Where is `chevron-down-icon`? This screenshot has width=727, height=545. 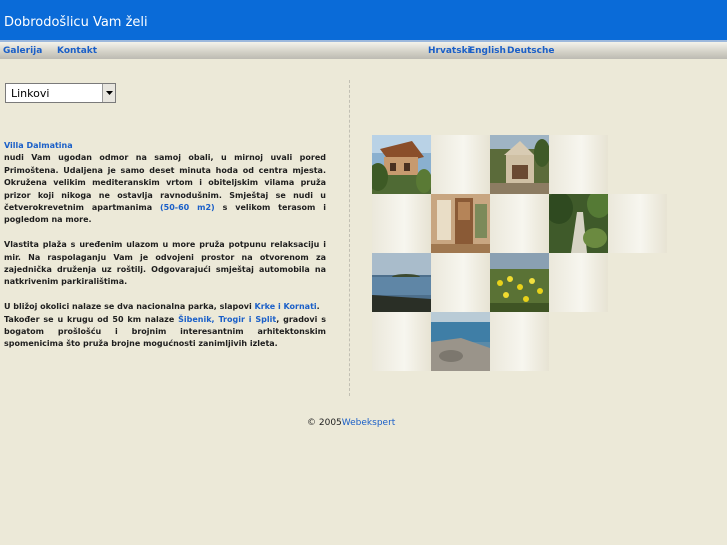
chevron-down-icon is located at coordinates (109, 93).